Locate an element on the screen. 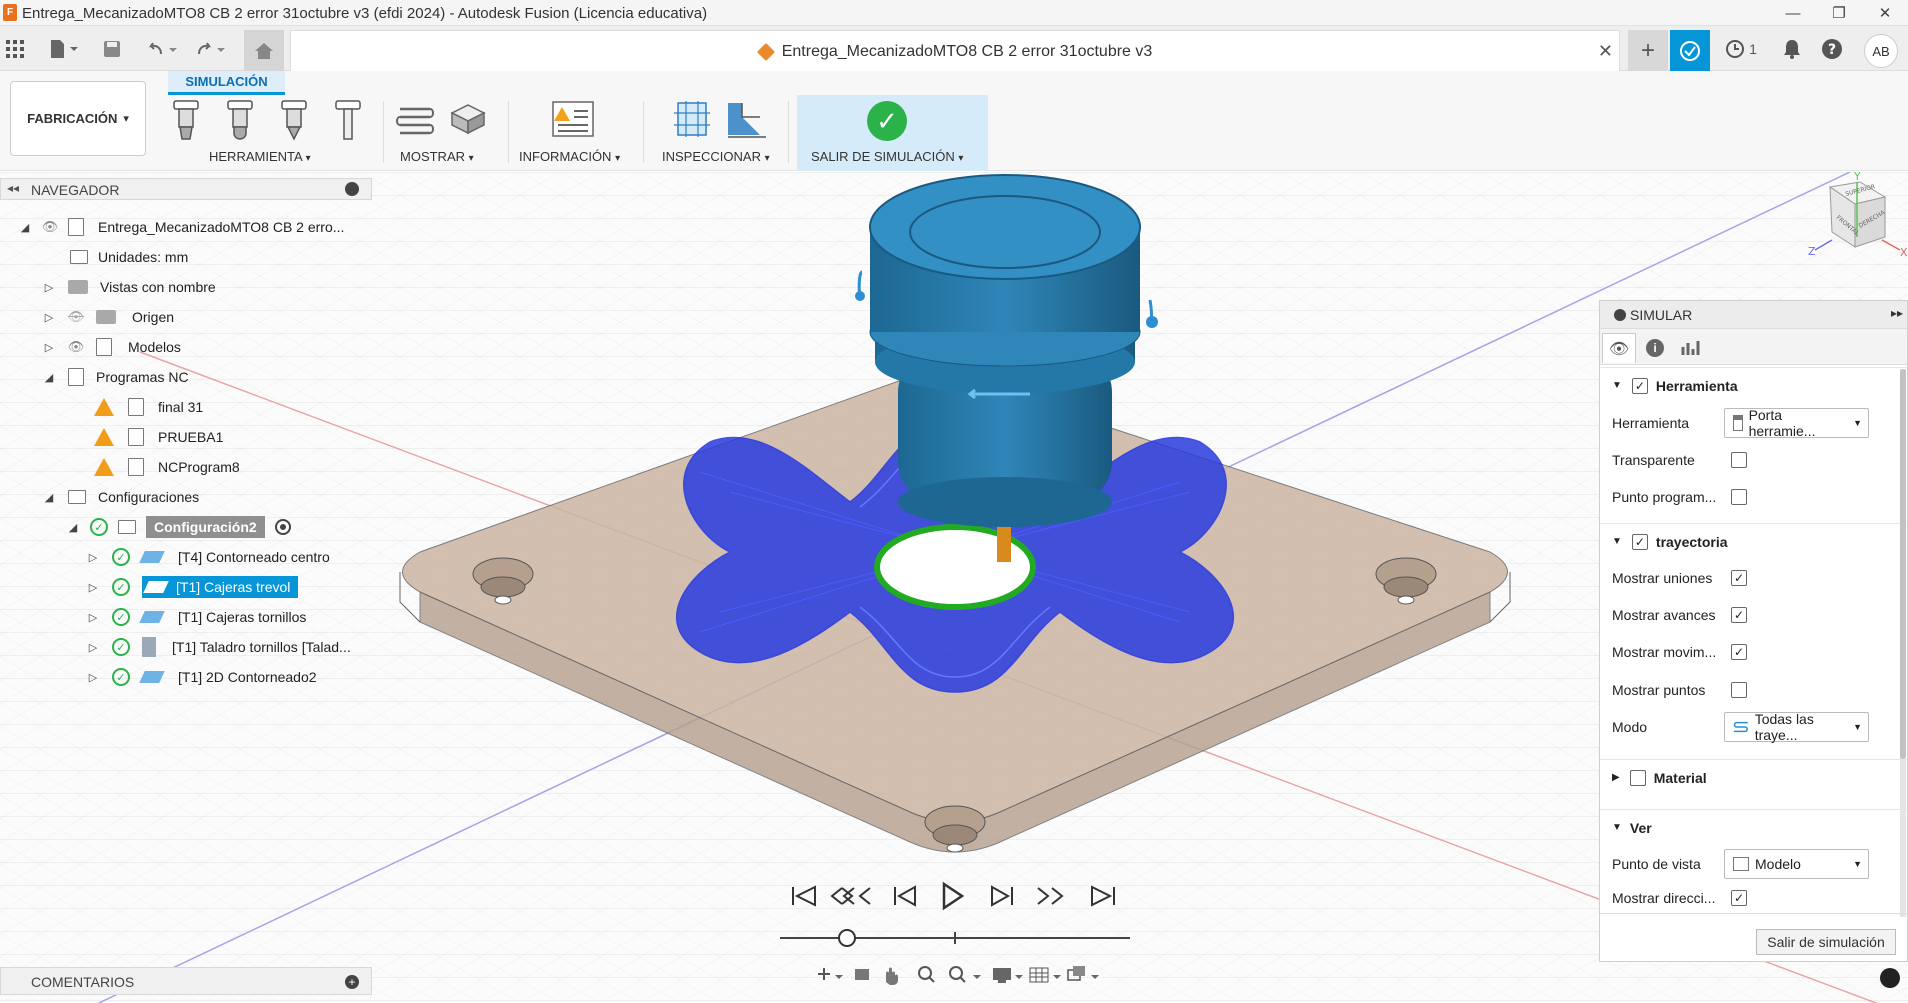 The image size is (1908, 1003). collapse-panel-icon is located at coordinates (1620, 315).